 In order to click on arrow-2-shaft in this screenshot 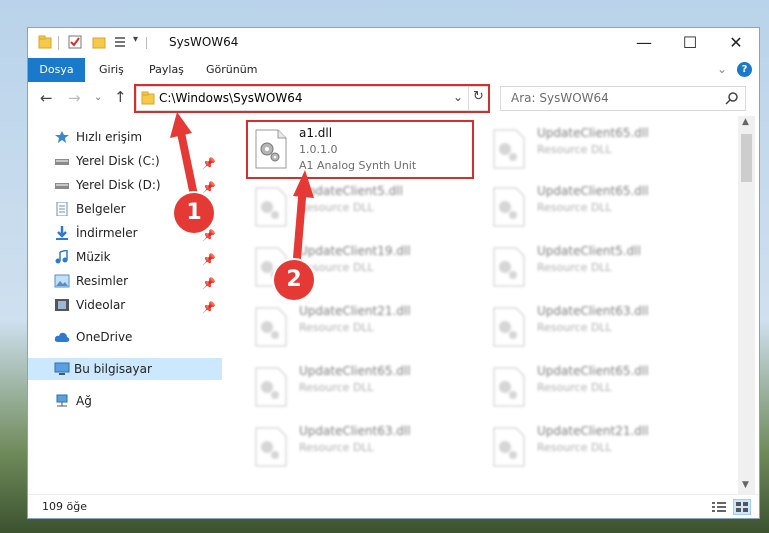, I will do `click(299, 228)`.